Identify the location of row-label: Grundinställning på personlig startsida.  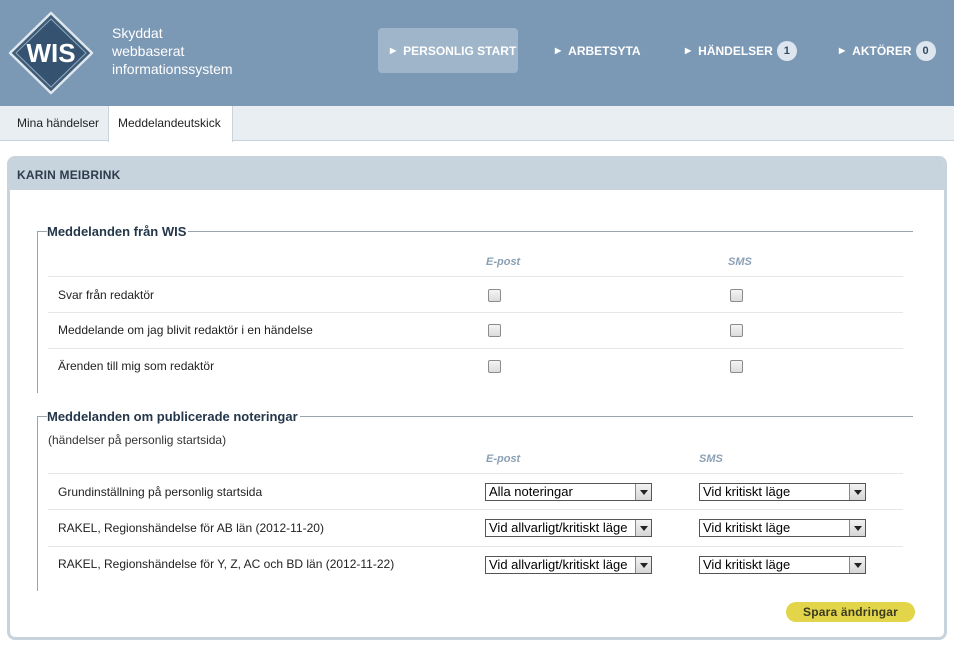
(160, 492).